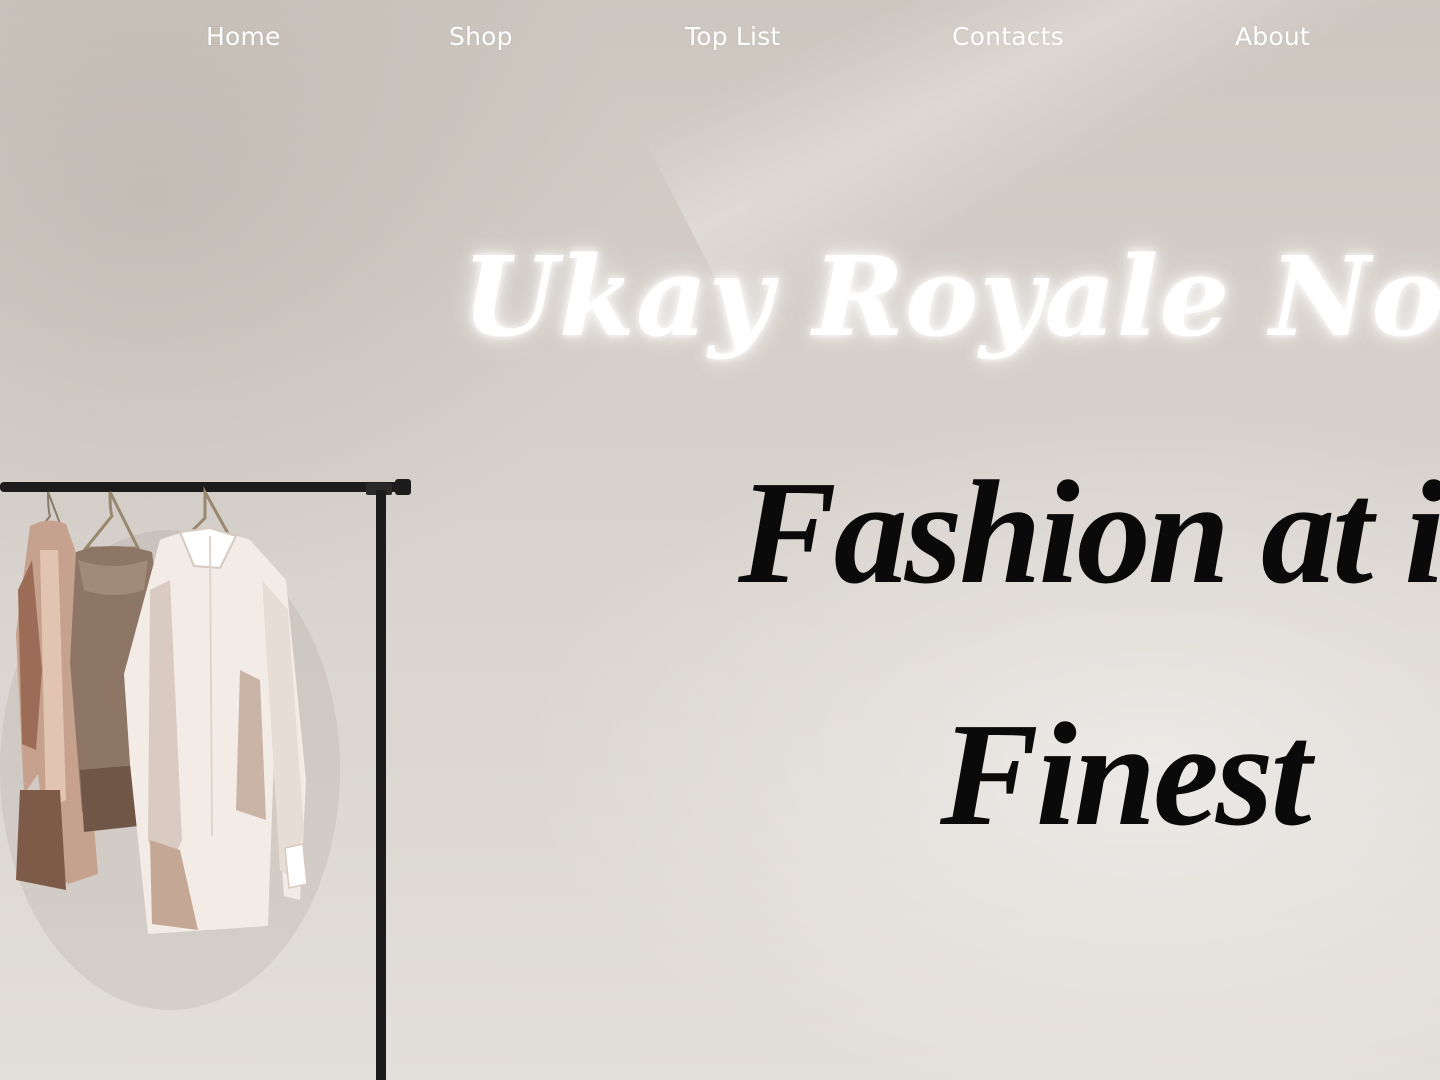 The width and height of the screenshot is (1440, 1080). Describe the element at coordinates (732, 36) in the screenshot. I see `nav-top-list: Top List` at that location.